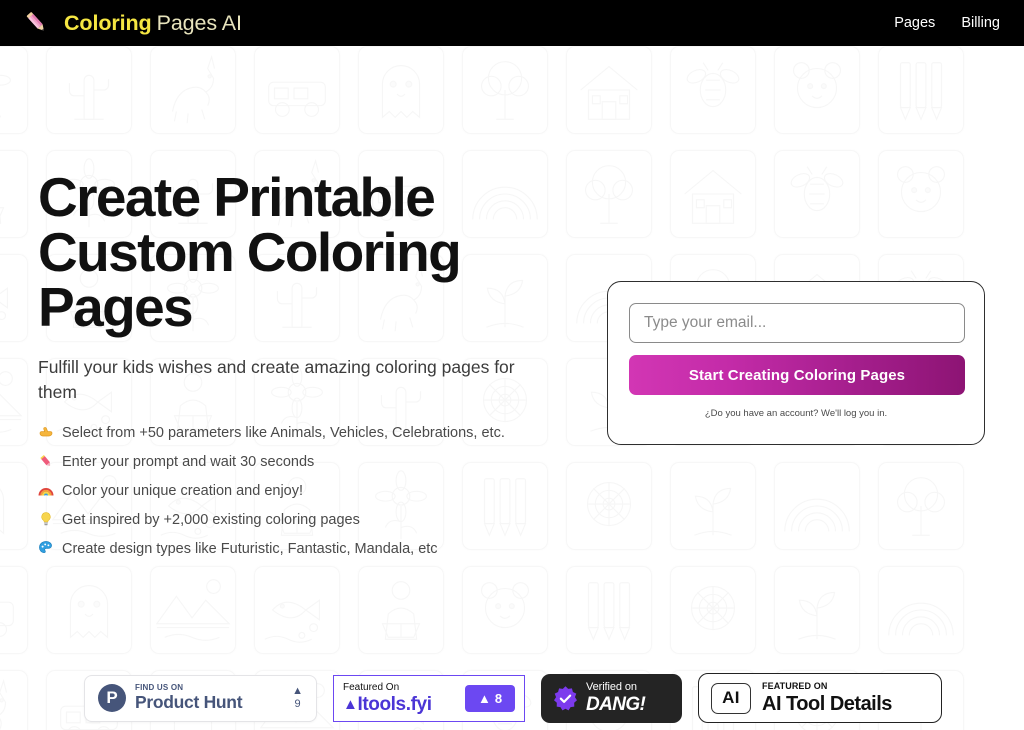 The height and width of the screenshot is (730, 1024). Describe the element at coordinates (46, 519) in the screenshot. I see `lightbulb-icon` at that location.